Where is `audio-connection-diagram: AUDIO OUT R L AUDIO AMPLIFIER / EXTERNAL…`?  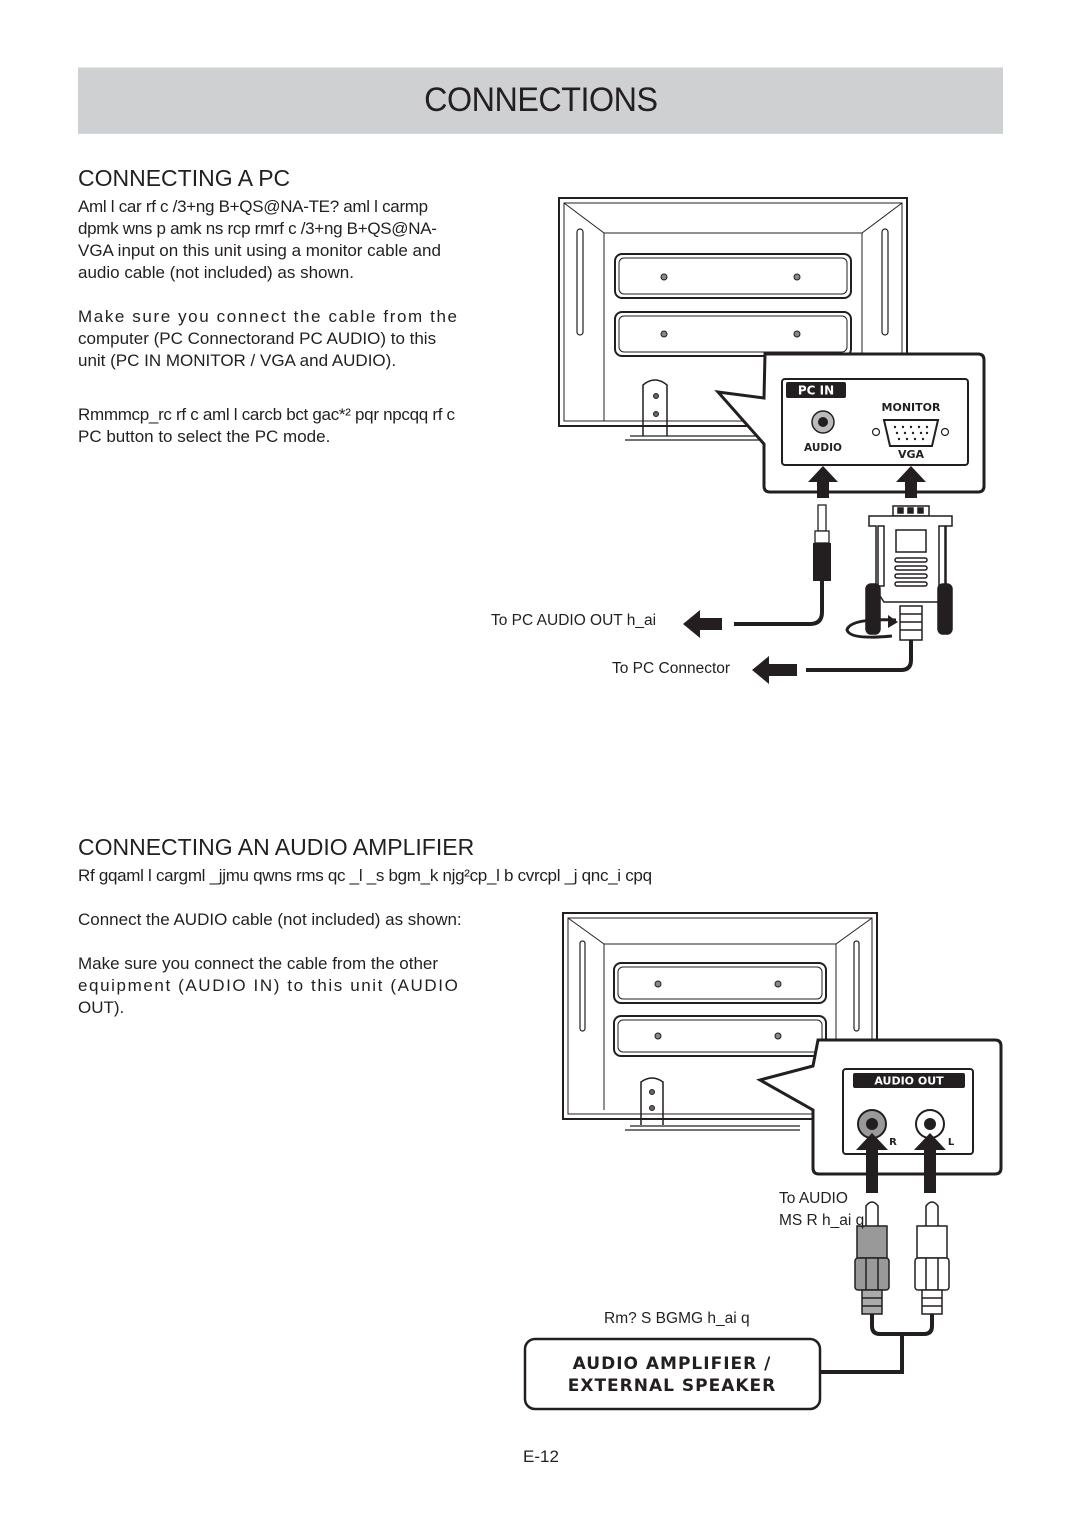 audio-connection-diagram: AUDIO OUT R L AUDIO AMPLIFIER / EXTERNAL… is located at coordinates (763, 1161).